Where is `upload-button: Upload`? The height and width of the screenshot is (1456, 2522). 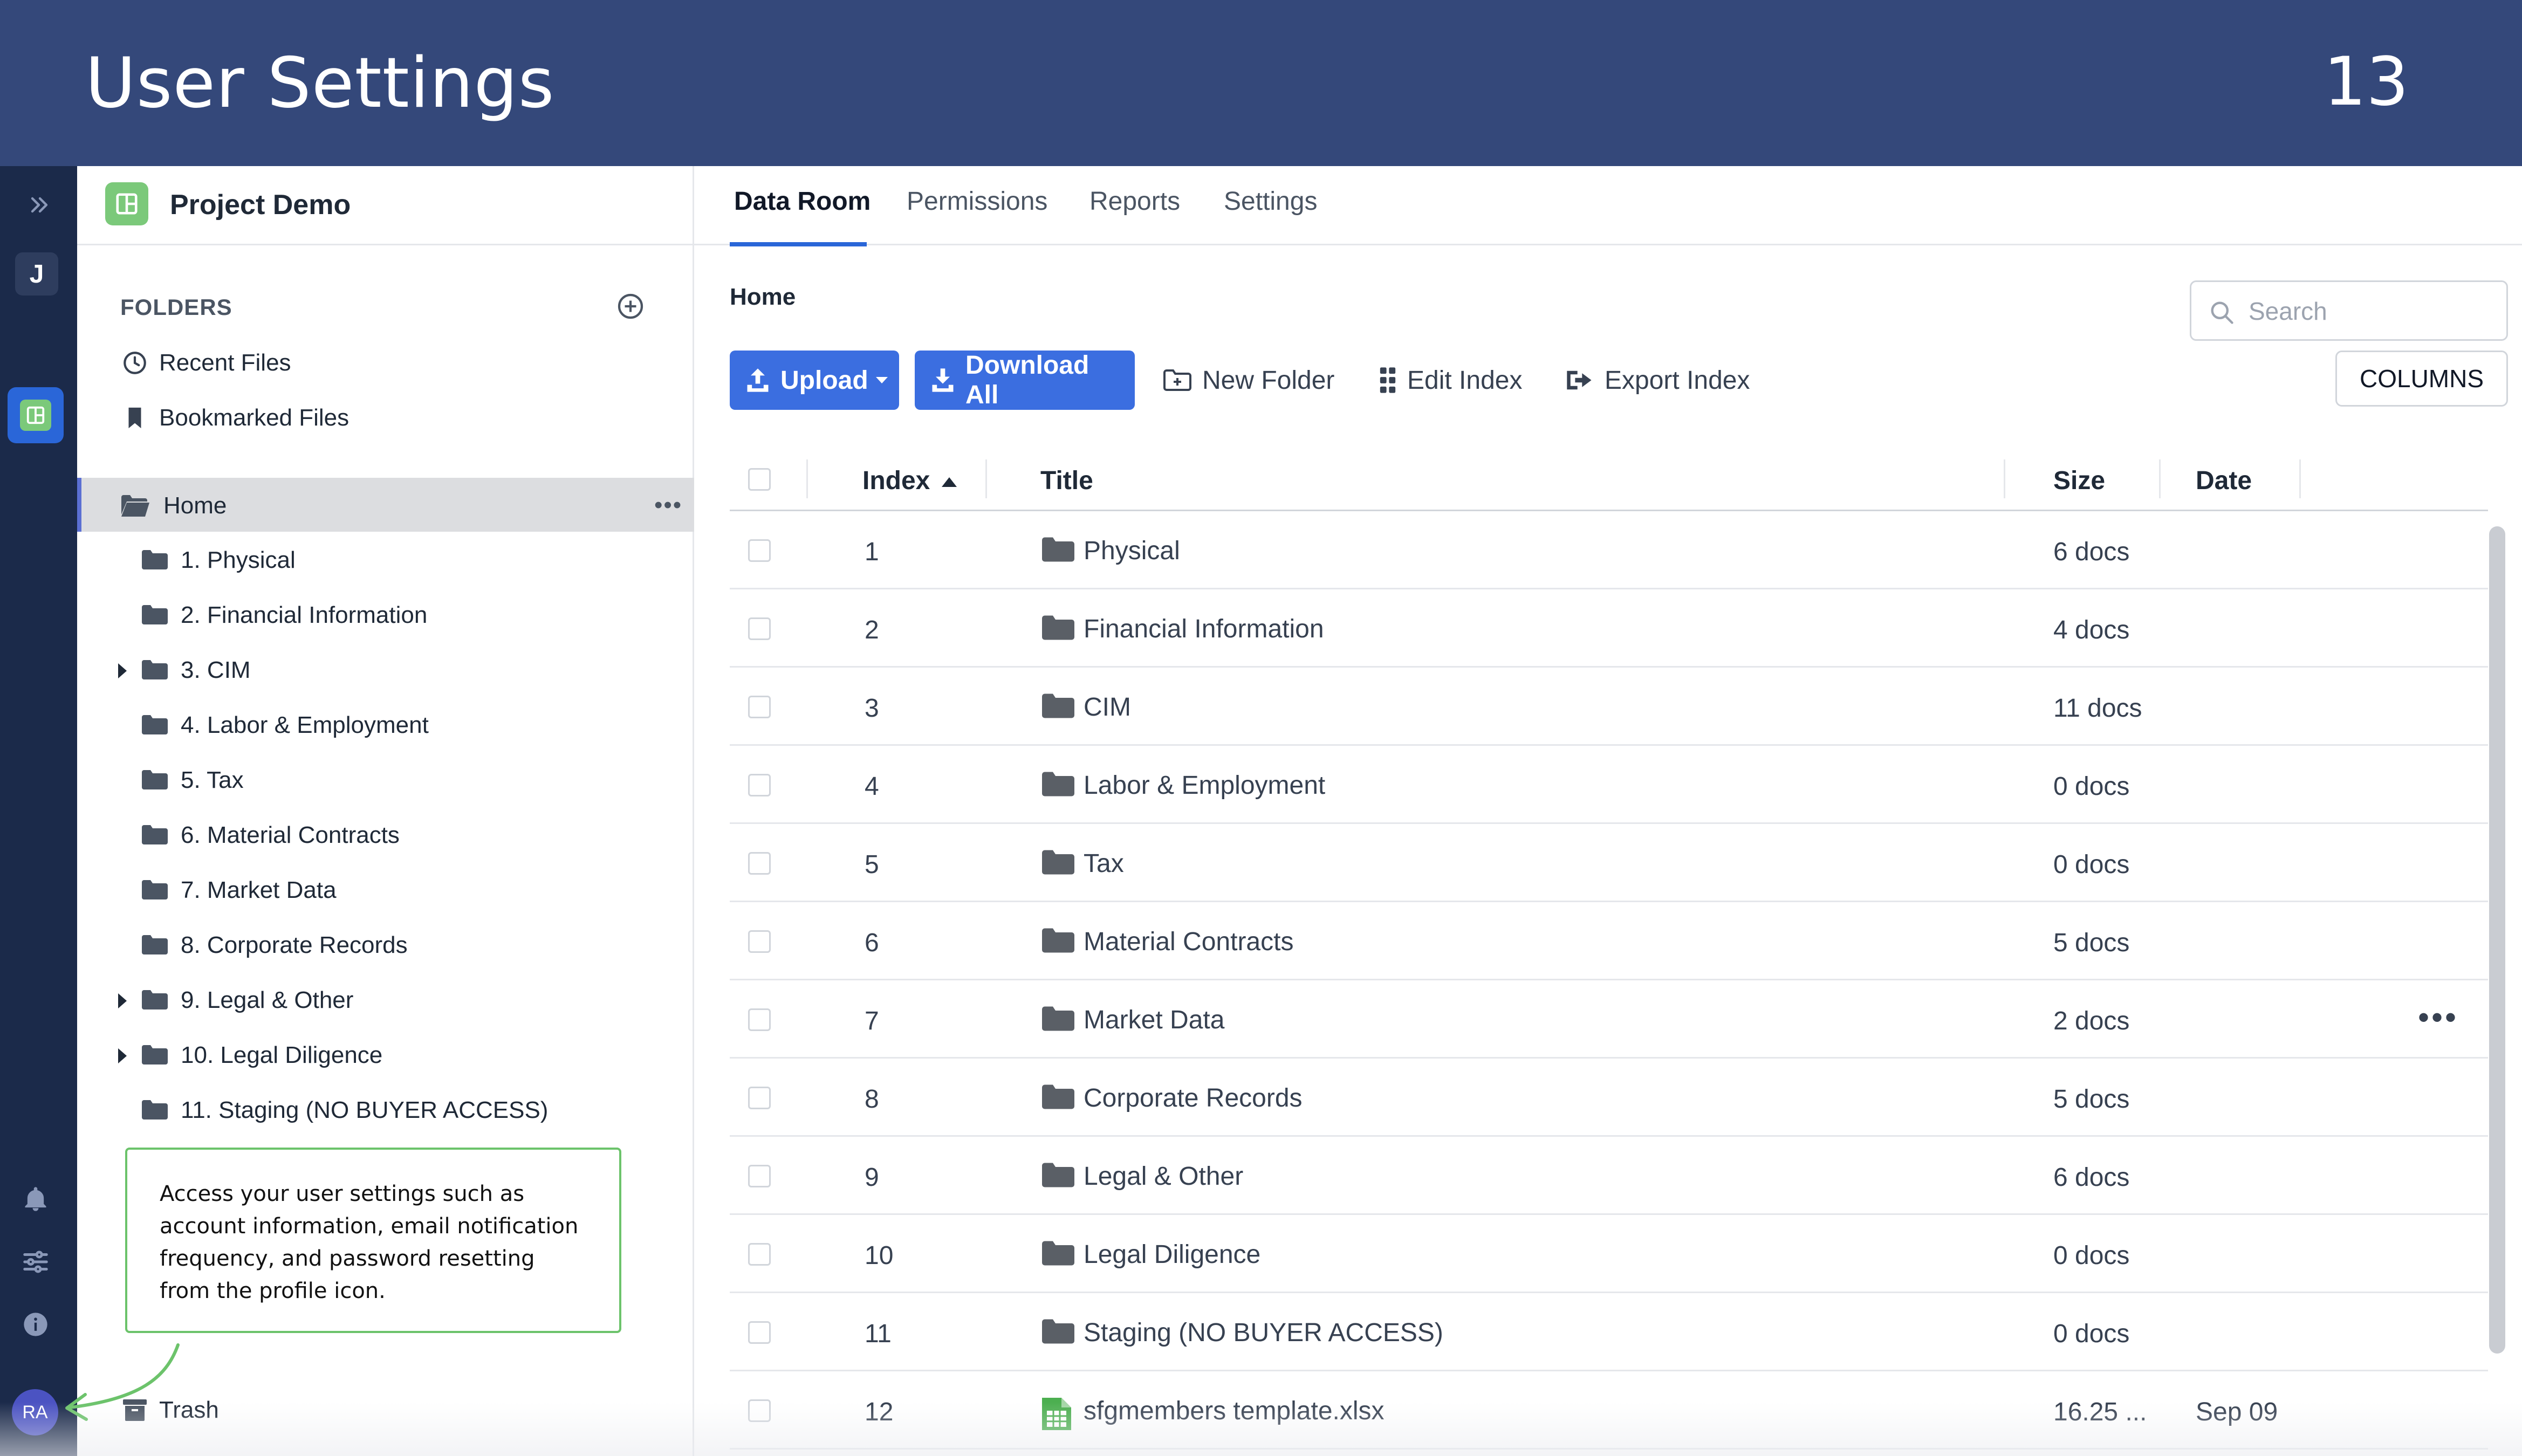
upload-button: Upload is located at coordinates (814, 380).